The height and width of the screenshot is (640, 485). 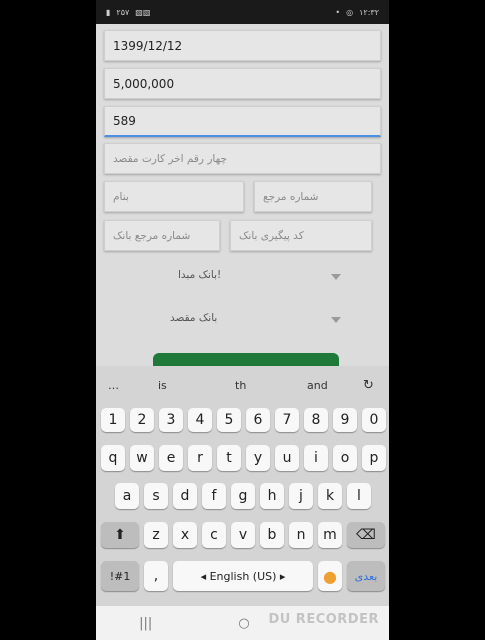 I want to click on key-g: g, so click(x=243, y=496).